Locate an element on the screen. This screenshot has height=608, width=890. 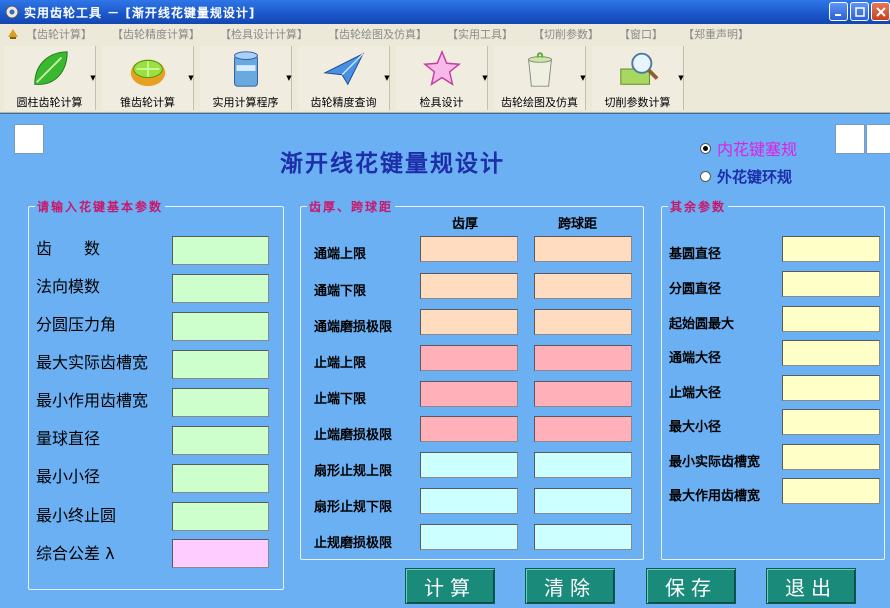
input-go-lower-thickness is located at coordinates (469, 286).